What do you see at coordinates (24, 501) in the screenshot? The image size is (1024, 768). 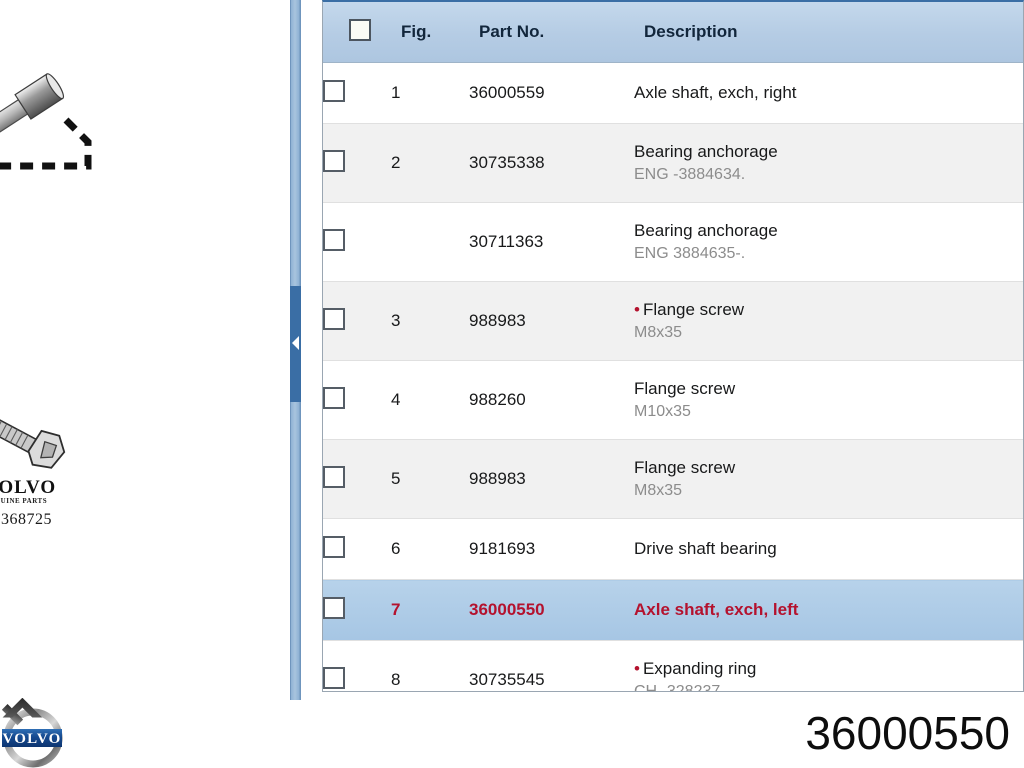 I see `stamp-subtitle: GENUINE PARTS` at bounding box center [24, 501].